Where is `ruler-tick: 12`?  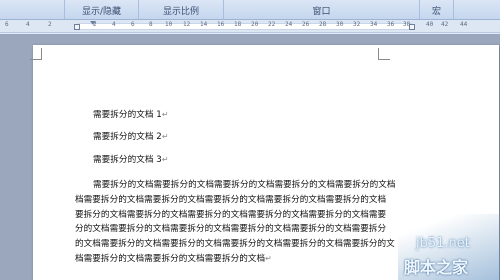
ruler-tick: 12 is located at coordinates (187, 24).